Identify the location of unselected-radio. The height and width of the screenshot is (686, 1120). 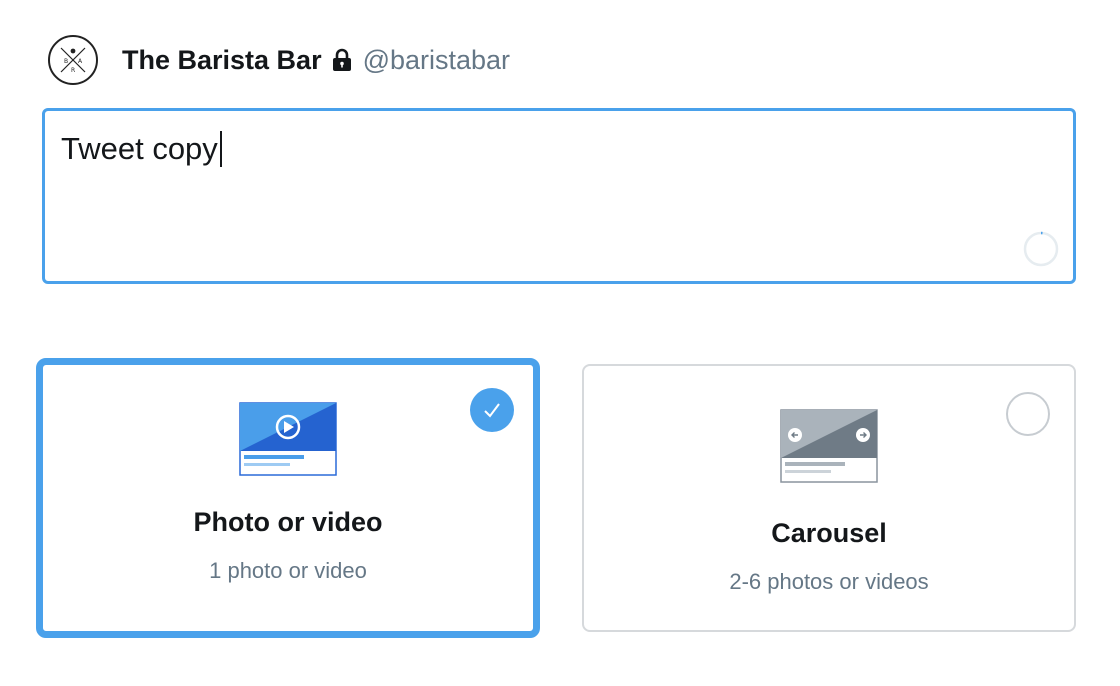
(1028, 414).